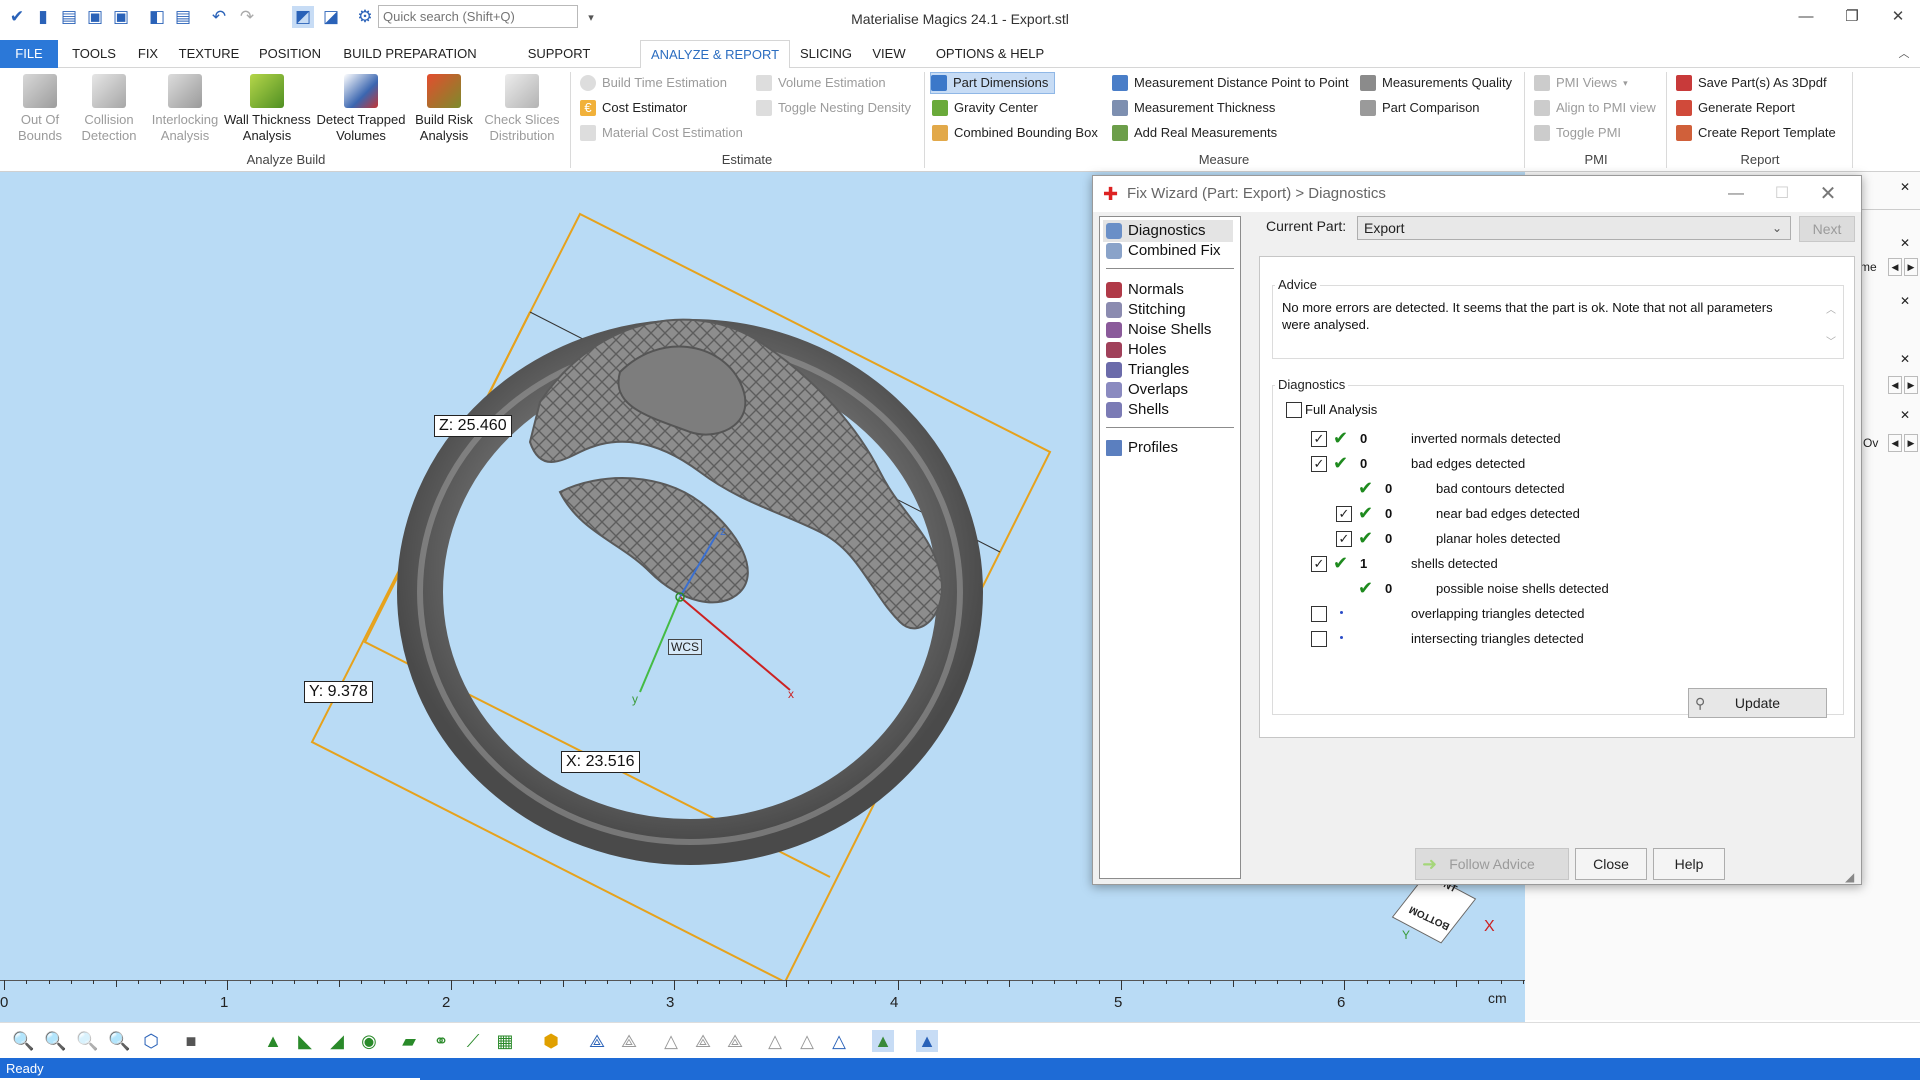 The width and height of the screenshot is (1920, 1080). I want to click on triangle-grid-icon: ⟁, so click(735, 1041).